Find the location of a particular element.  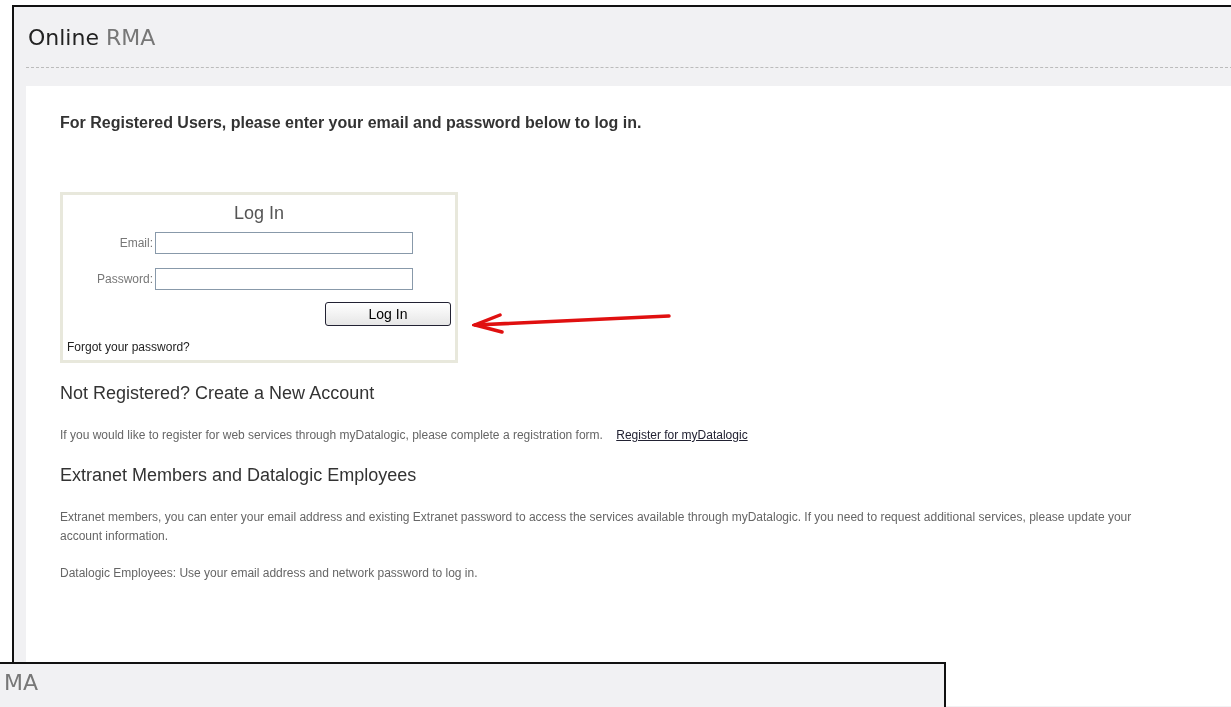

paragraph: Extranet members, you can enter your email address and existing Extranet password to access the services available through myDatalogic. If you need to request additional services, please update your account information. is located at coordinates (596, 527).